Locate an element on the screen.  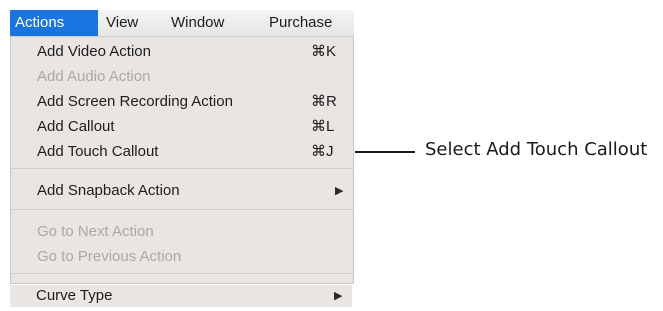
menu-item-add-callout: Add Callout ⌘L is located at coordinates (182, 127).